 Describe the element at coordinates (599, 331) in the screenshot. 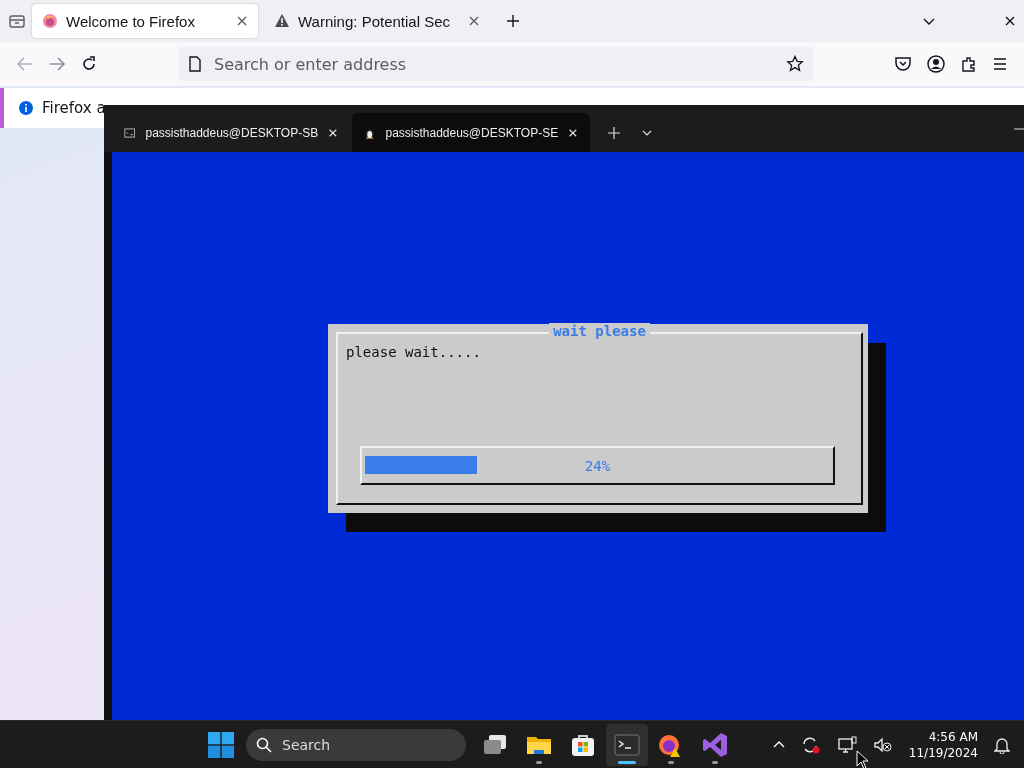

I see `dialog-title: wait please` at that location.